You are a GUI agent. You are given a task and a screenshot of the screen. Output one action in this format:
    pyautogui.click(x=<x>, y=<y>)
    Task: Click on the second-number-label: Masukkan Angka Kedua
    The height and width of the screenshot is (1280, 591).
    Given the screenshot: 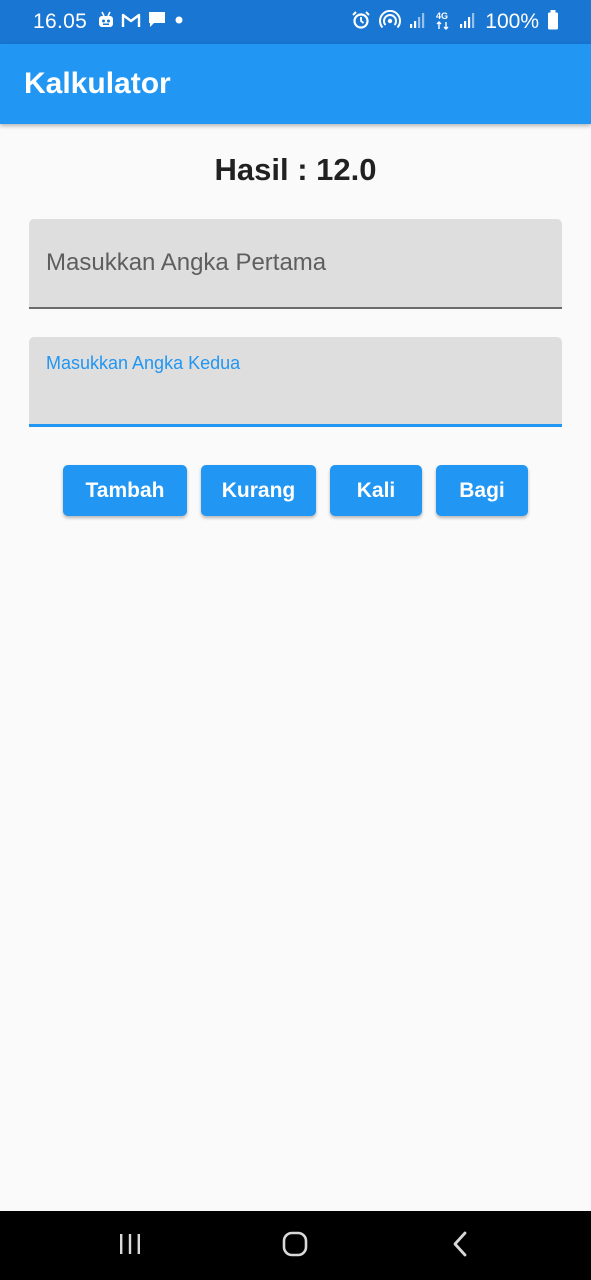 What is the action you would take?
    pyautogui.click(x=143, y=363)
    